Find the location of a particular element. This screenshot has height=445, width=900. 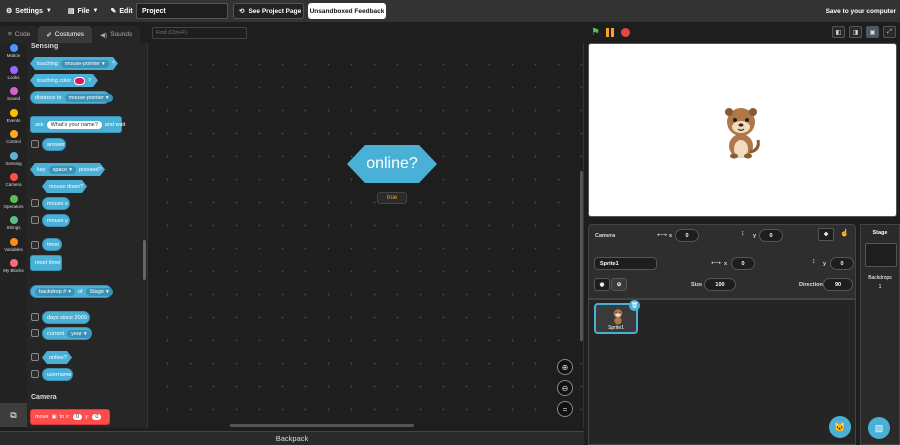

palette-scrollbar is located at coordinates (144, 260).